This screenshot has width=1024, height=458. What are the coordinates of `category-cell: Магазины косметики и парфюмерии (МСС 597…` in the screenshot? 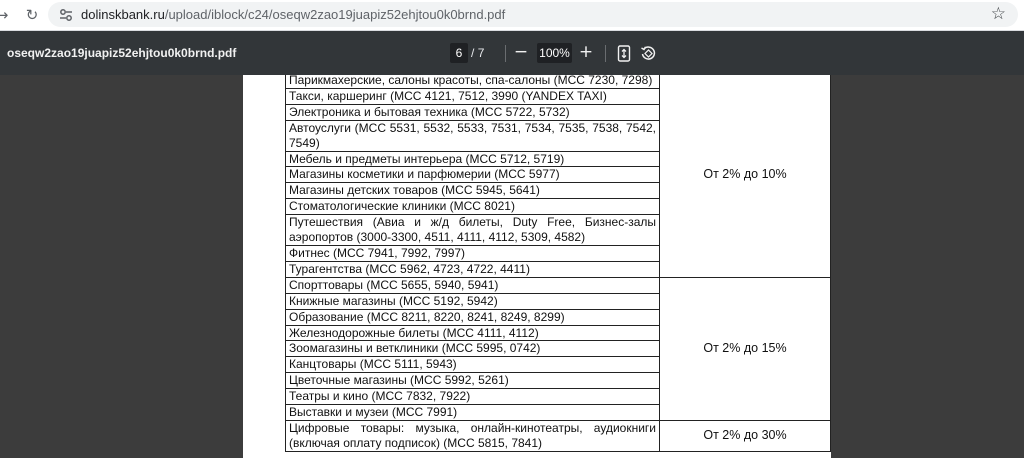 It's located at (472, 175).